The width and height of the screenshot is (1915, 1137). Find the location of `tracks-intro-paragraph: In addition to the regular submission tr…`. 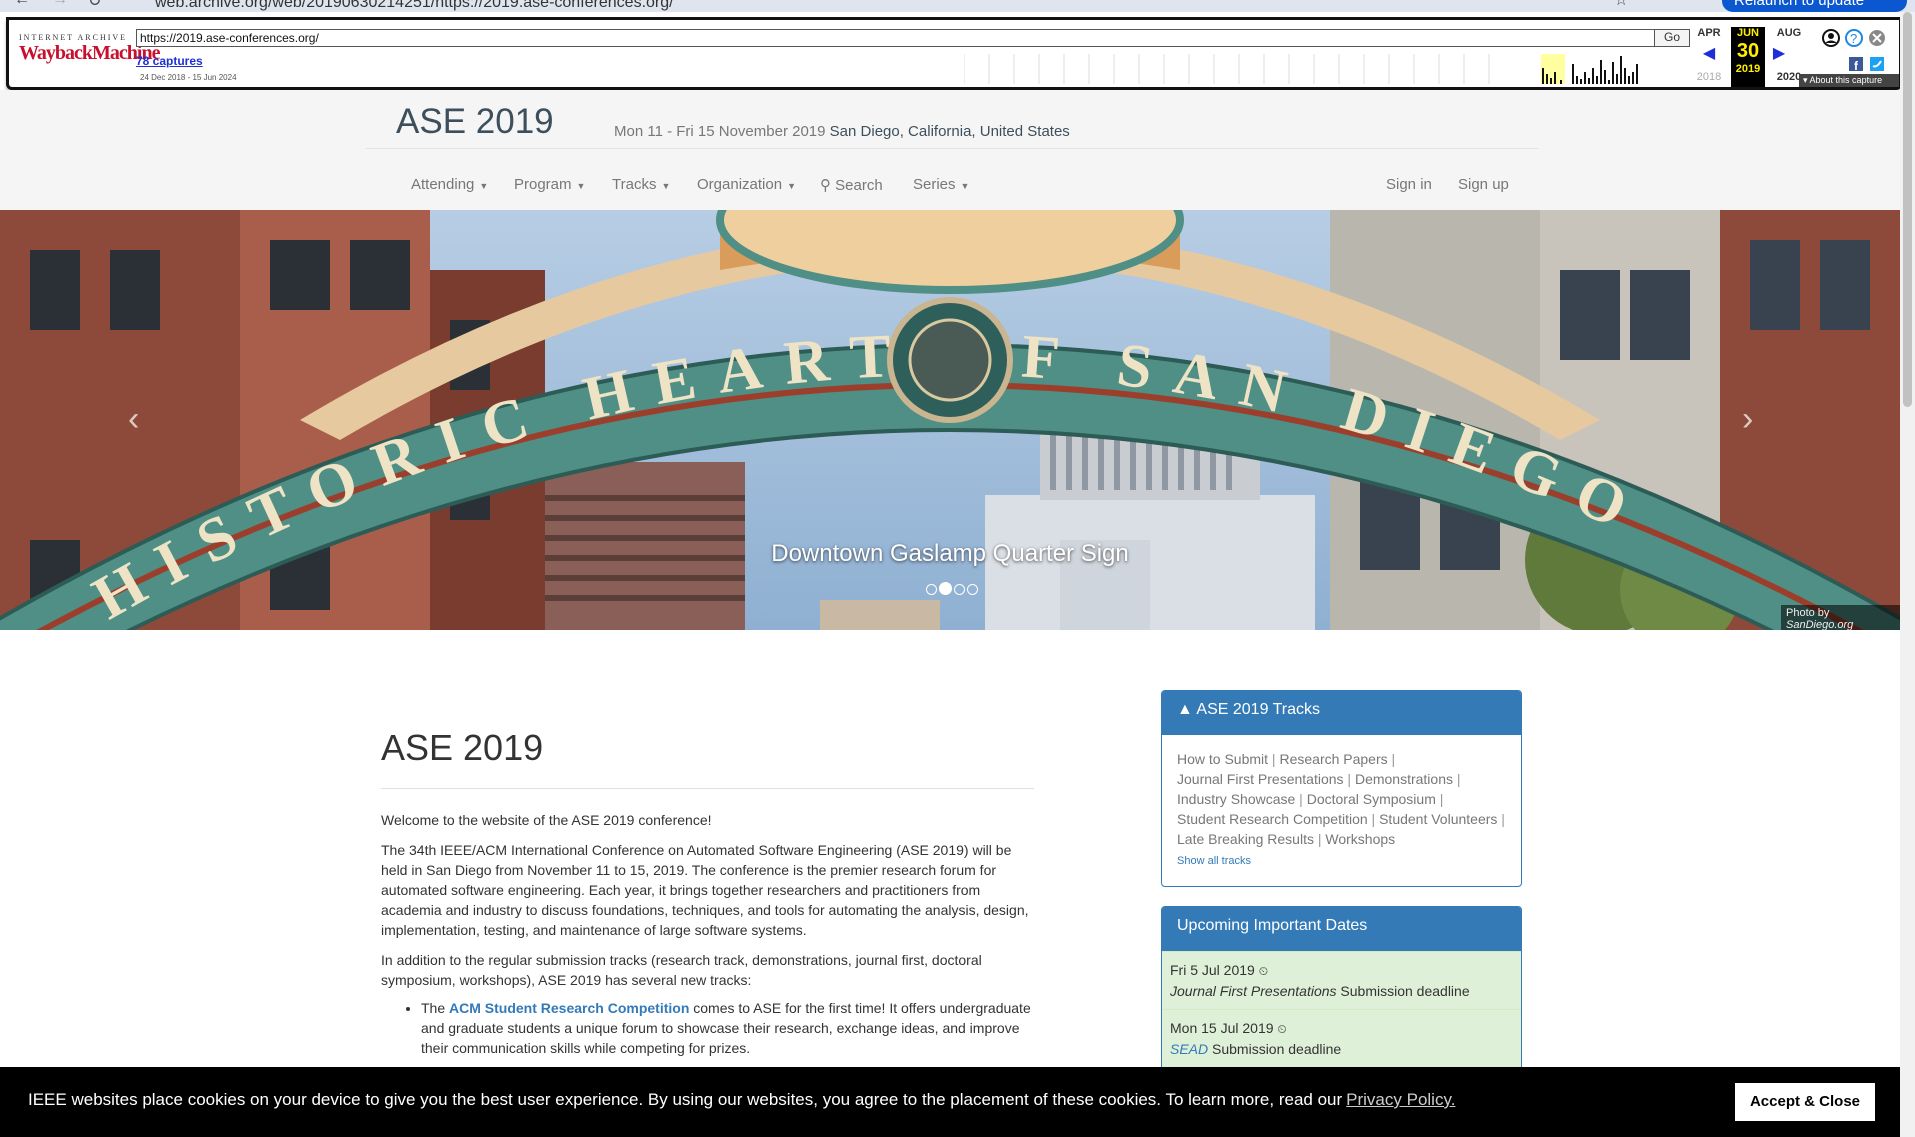

tracks-intro-paragraph: In addition to the regular submission tr… is located at coordinates (681, 970).